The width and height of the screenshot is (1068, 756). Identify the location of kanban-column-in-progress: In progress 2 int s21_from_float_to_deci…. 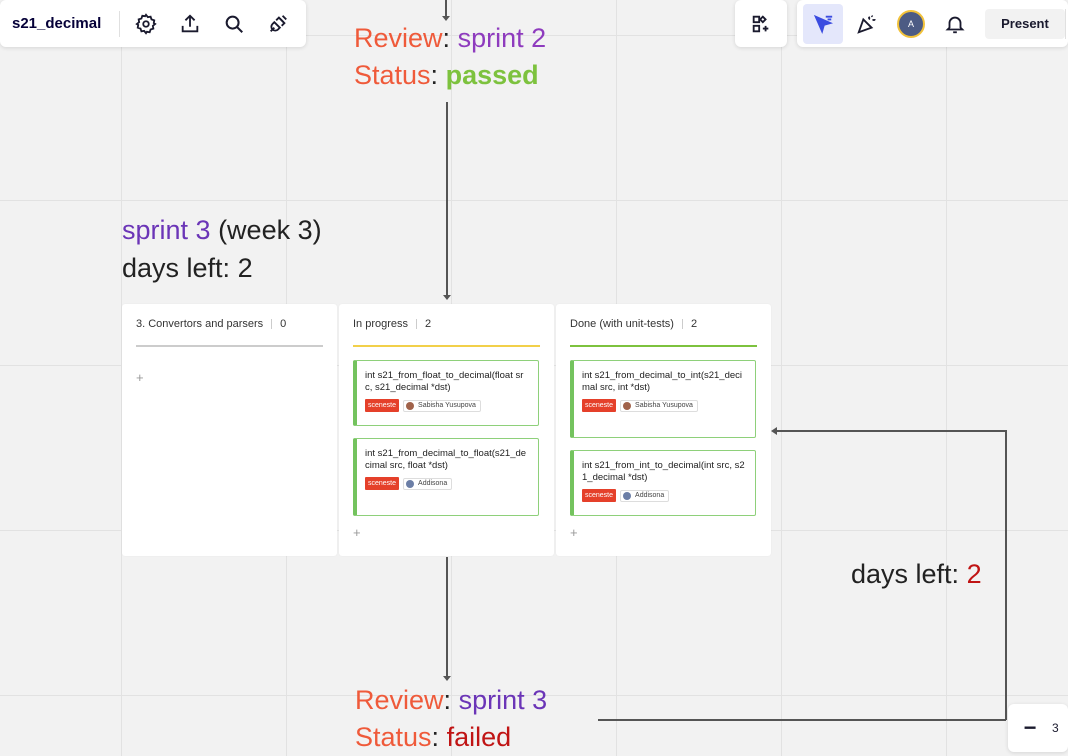
(446, 430).